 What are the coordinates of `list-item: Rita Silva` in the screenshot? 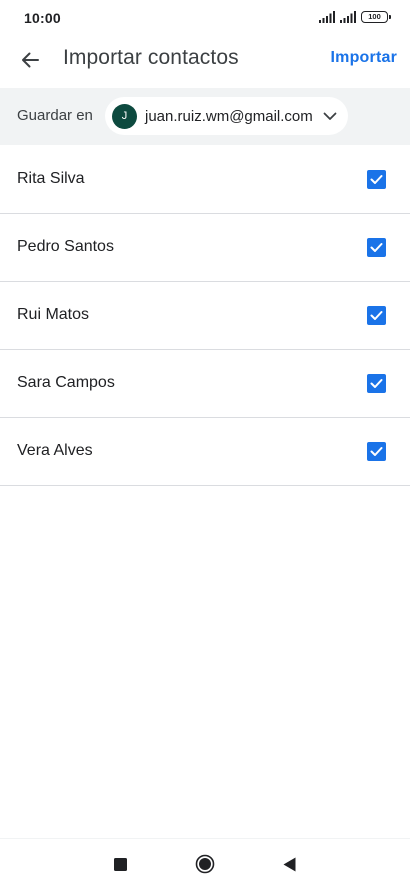 It's located at (205, 180).